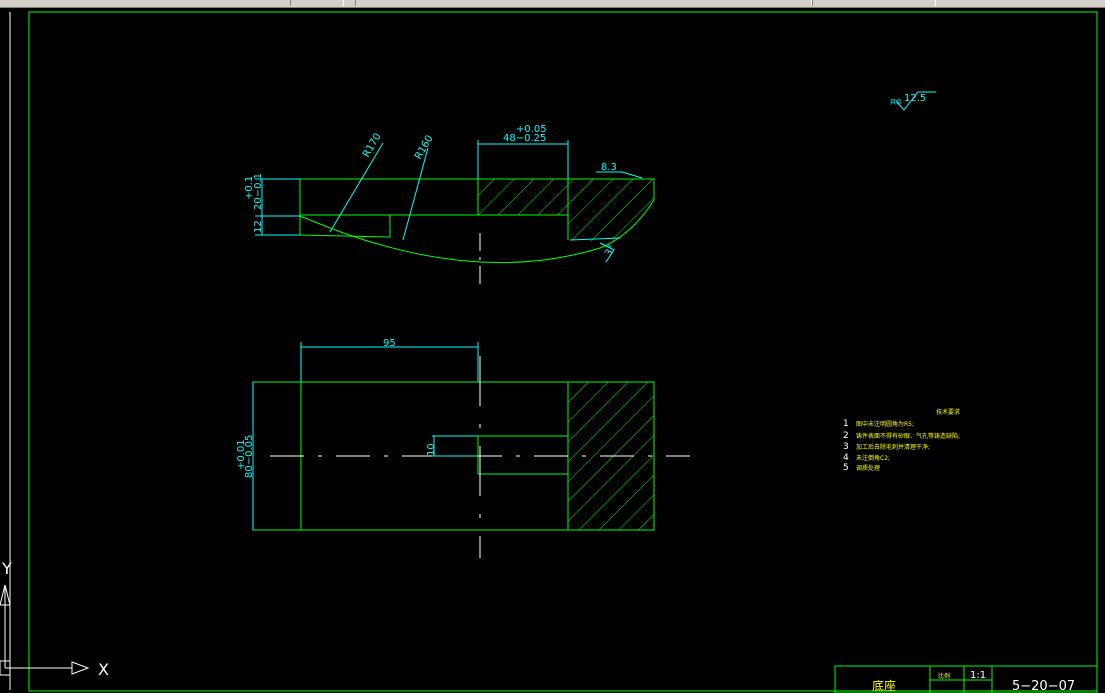  I want to click on section-hatch, so click(566, 210).